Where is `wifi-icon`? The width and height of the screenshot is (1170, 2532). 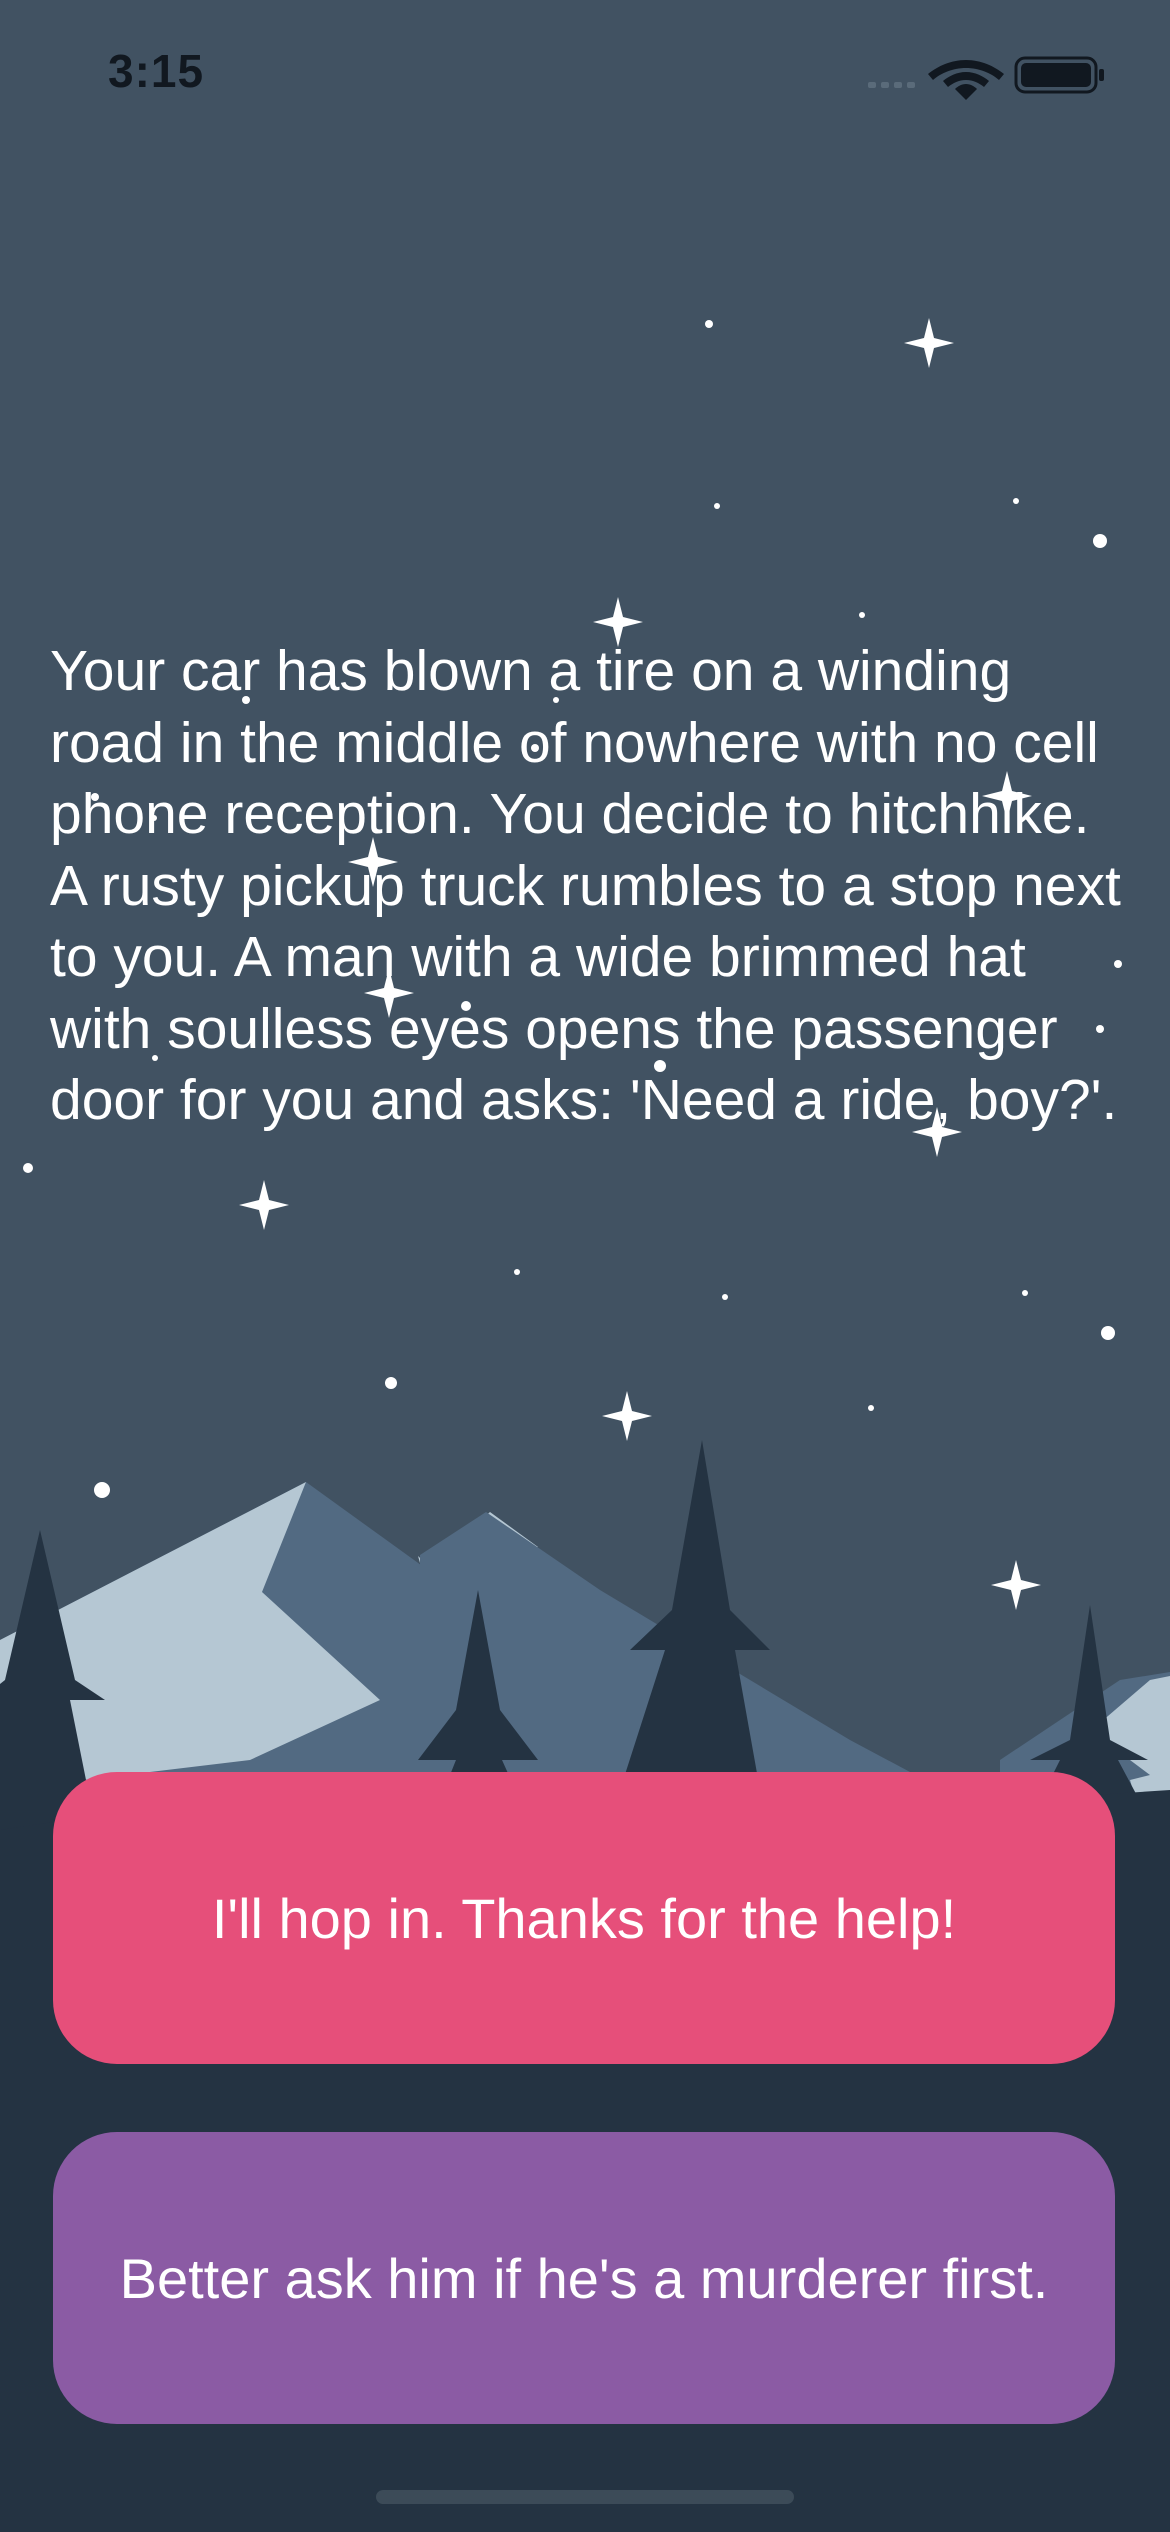 wifi-icon is located at coordinates (966, 80).